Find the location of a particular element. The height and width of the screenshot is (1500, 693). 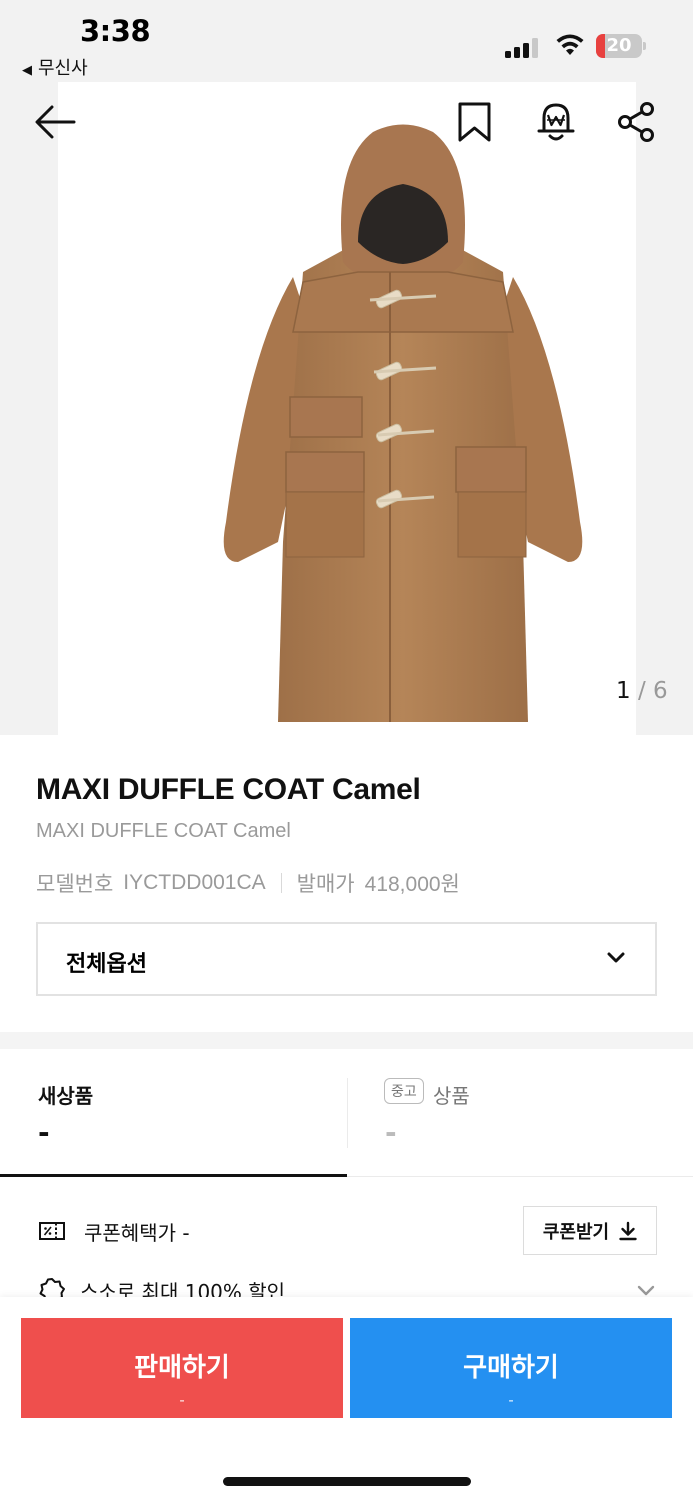

share-icon is located at coordinates (637, 122).